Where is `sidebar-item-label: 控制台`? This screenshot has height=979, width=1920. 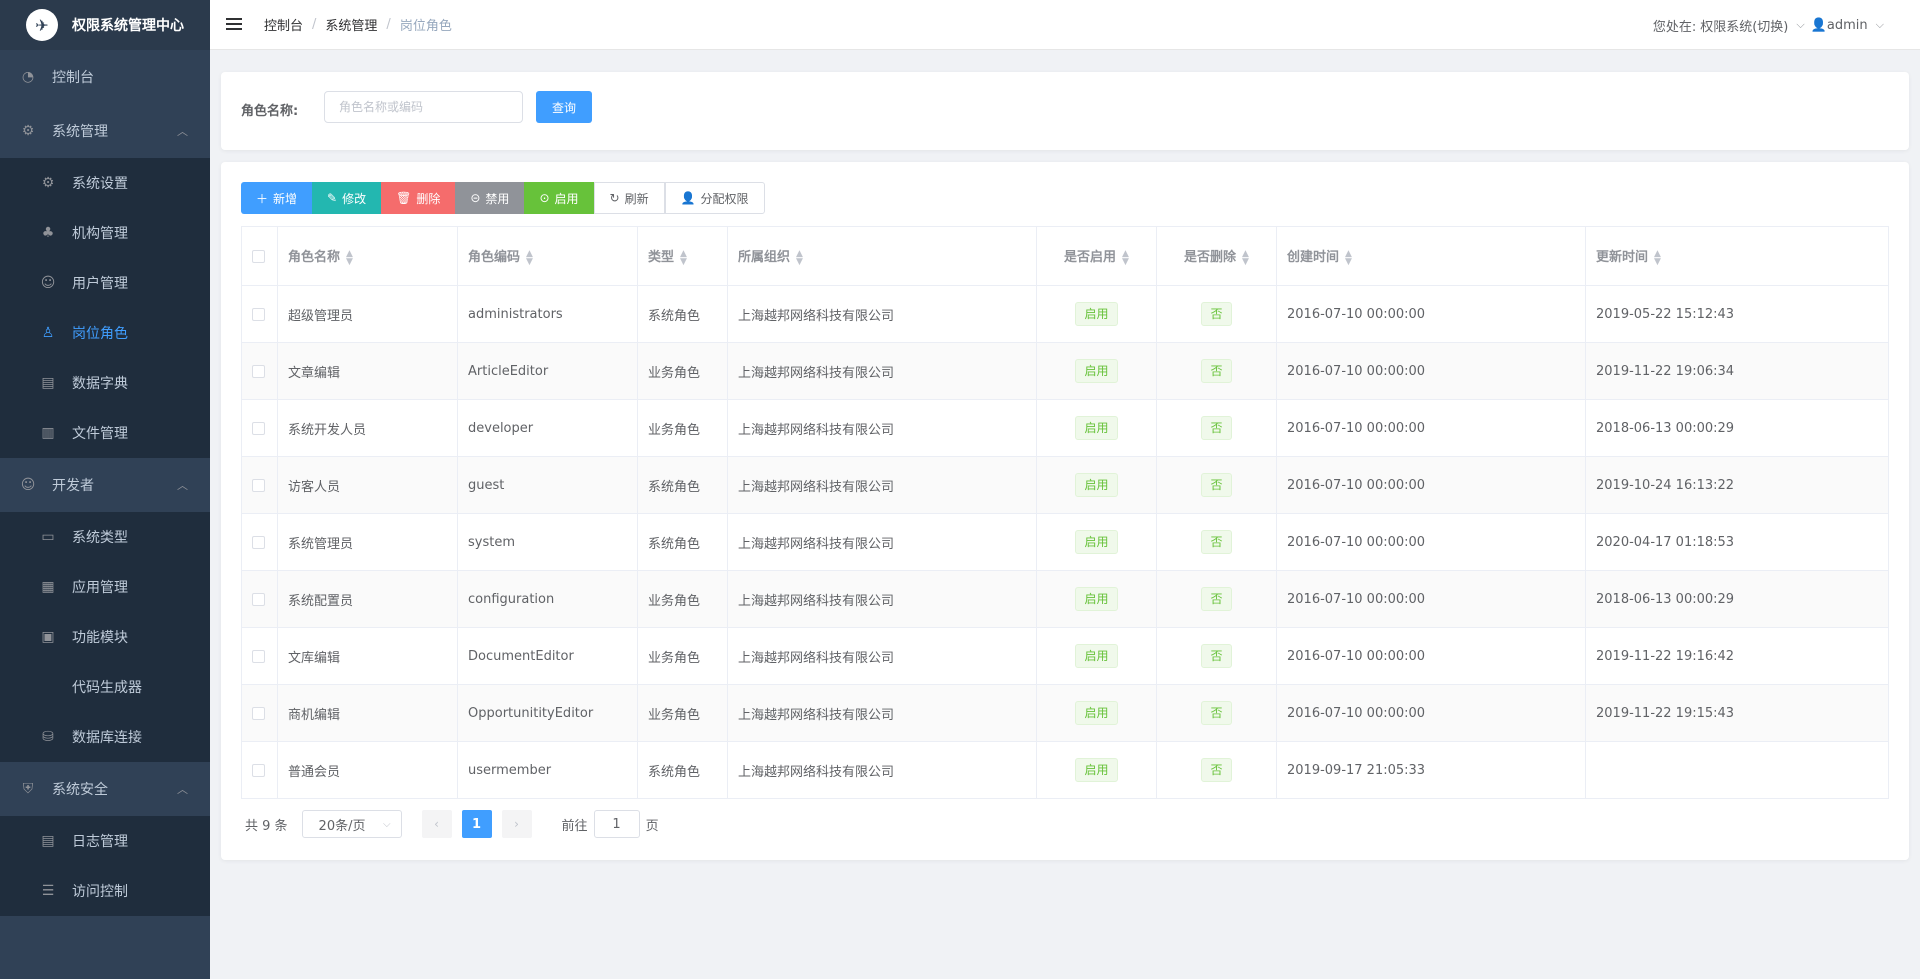
sidebar-item-label: 控制台 is located at coordinates (73, 78).